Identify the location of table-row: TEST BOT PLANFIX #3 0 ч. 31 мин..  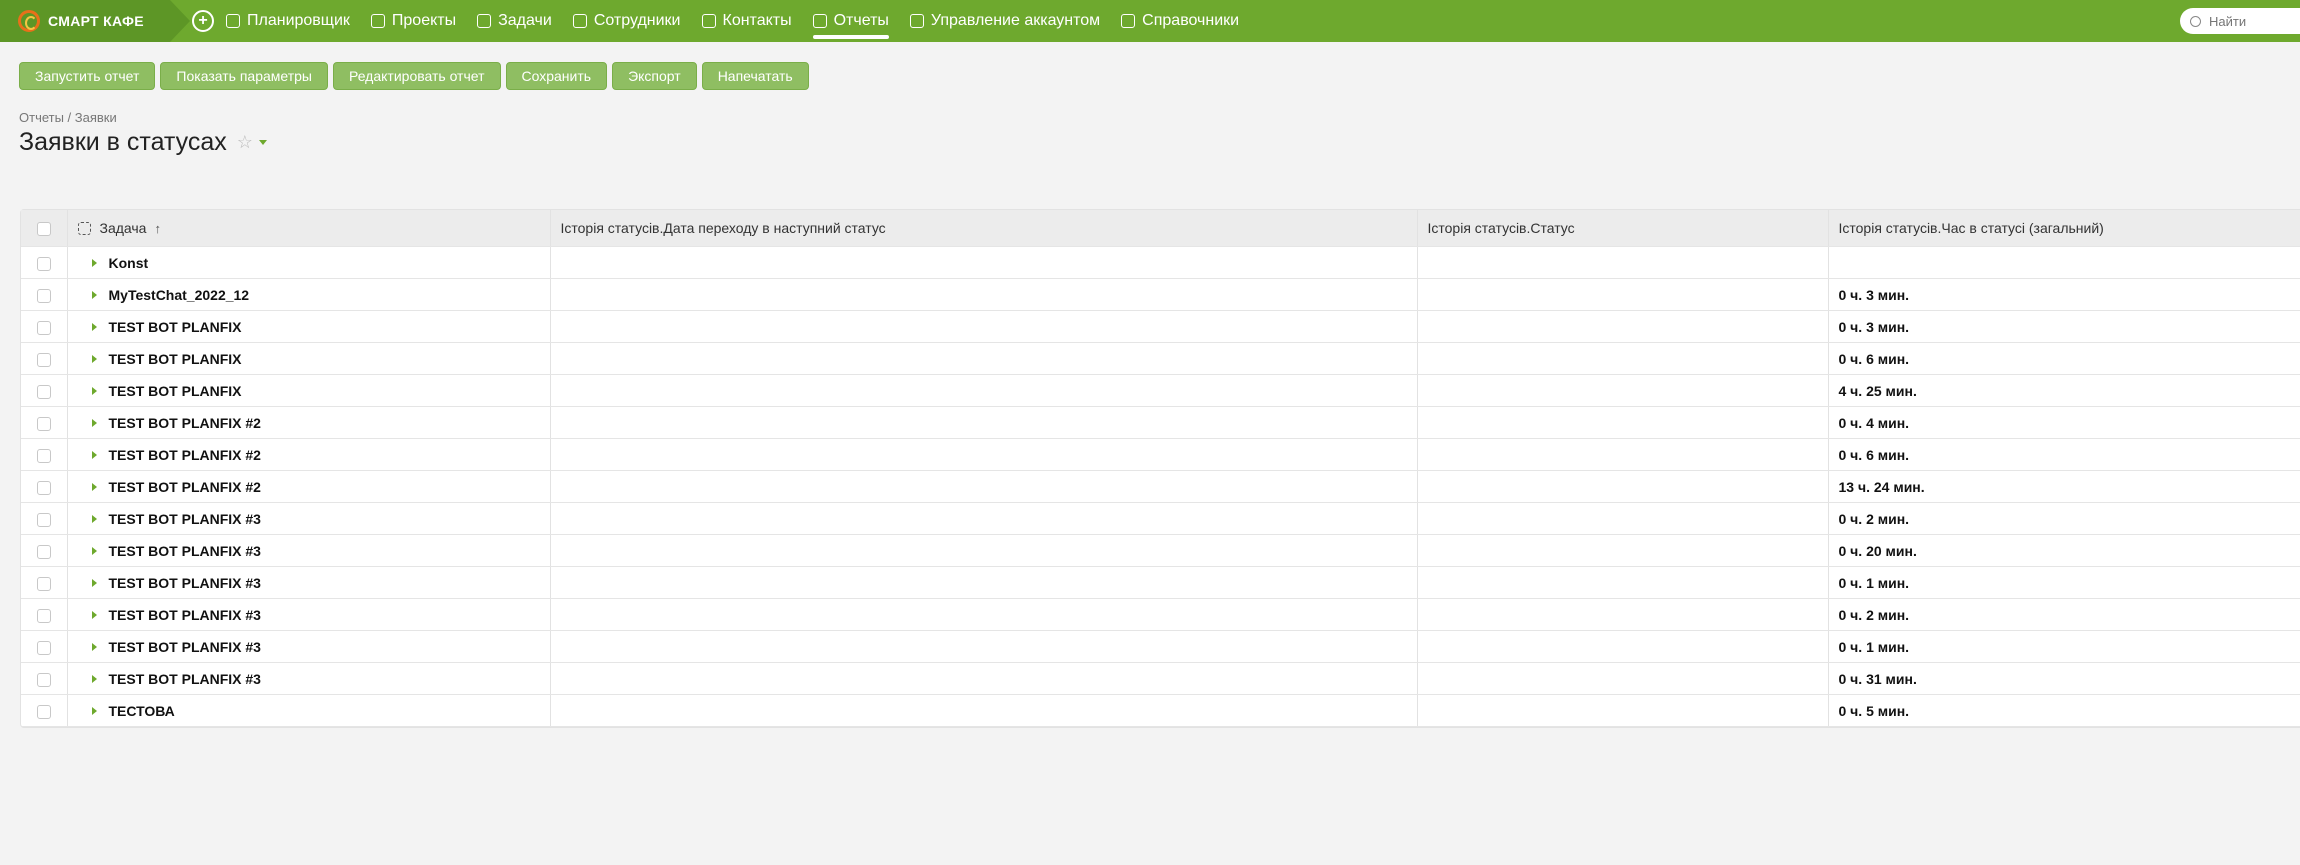
(1160, 678).